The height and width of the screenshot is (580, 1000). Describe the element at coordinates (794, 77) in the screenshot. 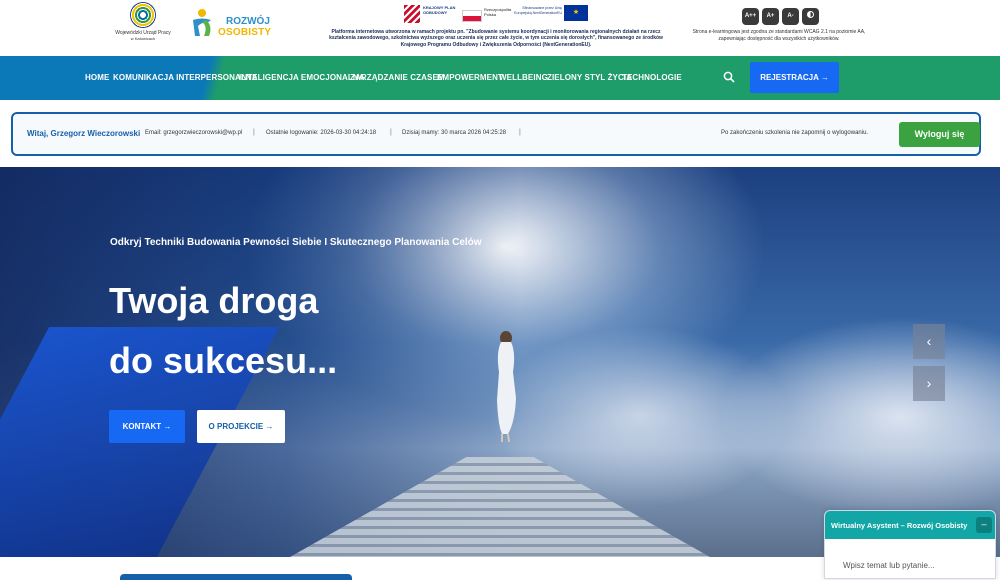

I see `register-button: REJESTRACJA →` at that location.